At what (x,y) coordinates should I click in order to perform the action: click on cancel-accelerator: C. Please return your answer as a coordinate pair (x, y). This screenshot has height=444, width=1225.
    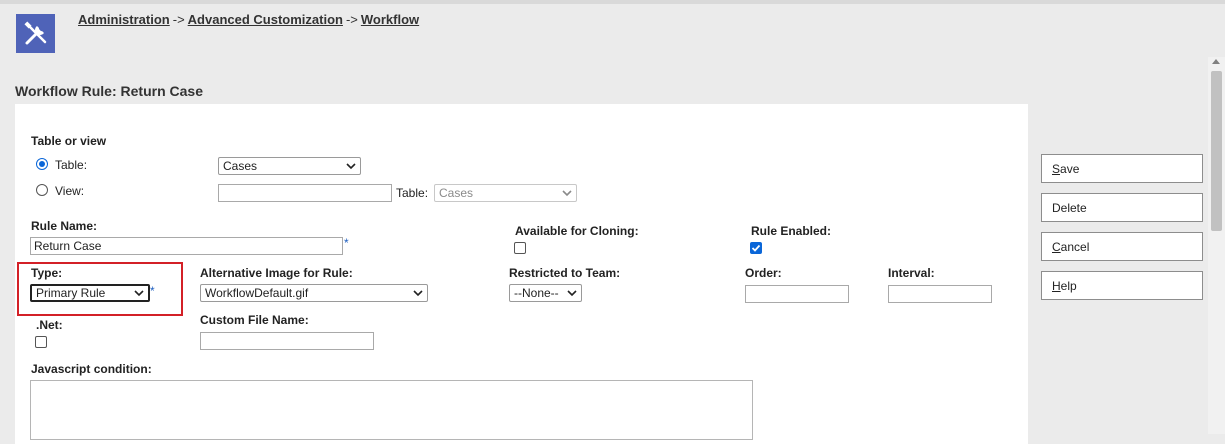
    Looking at the image, I should click on (1056, 247).